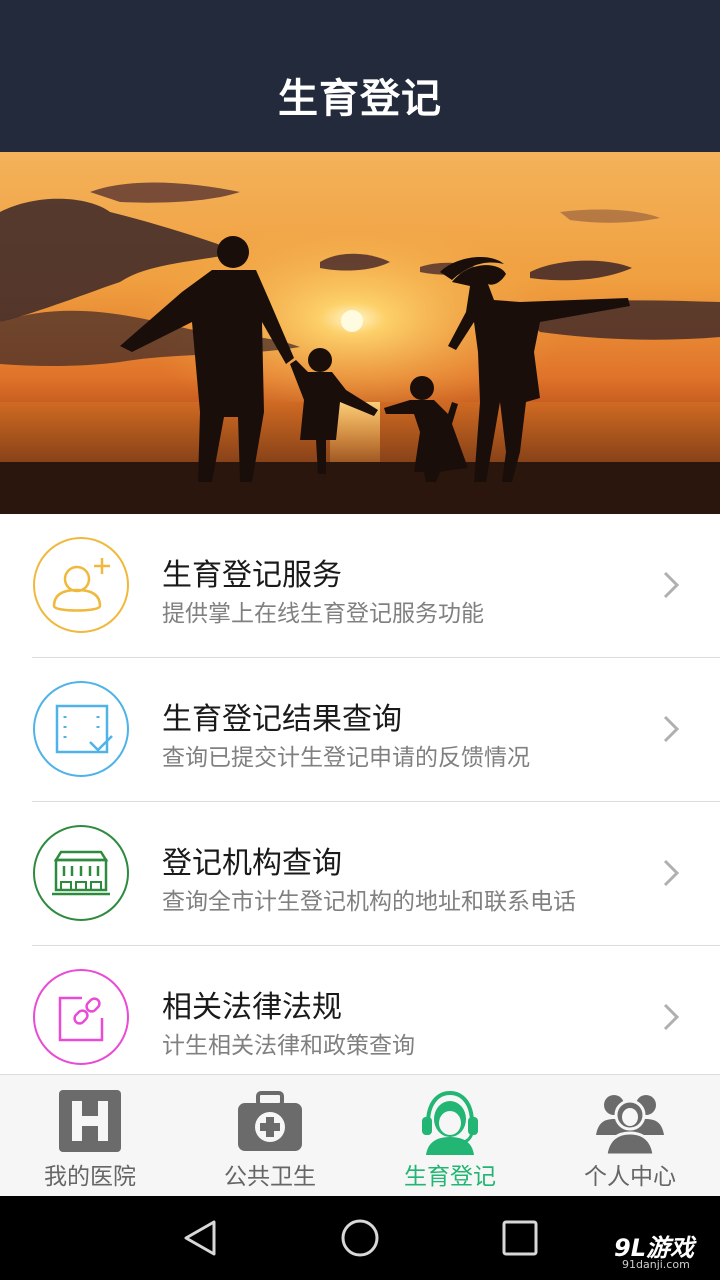  I want to click on menu-item-title: 登记机构查询, so click(252, 863).